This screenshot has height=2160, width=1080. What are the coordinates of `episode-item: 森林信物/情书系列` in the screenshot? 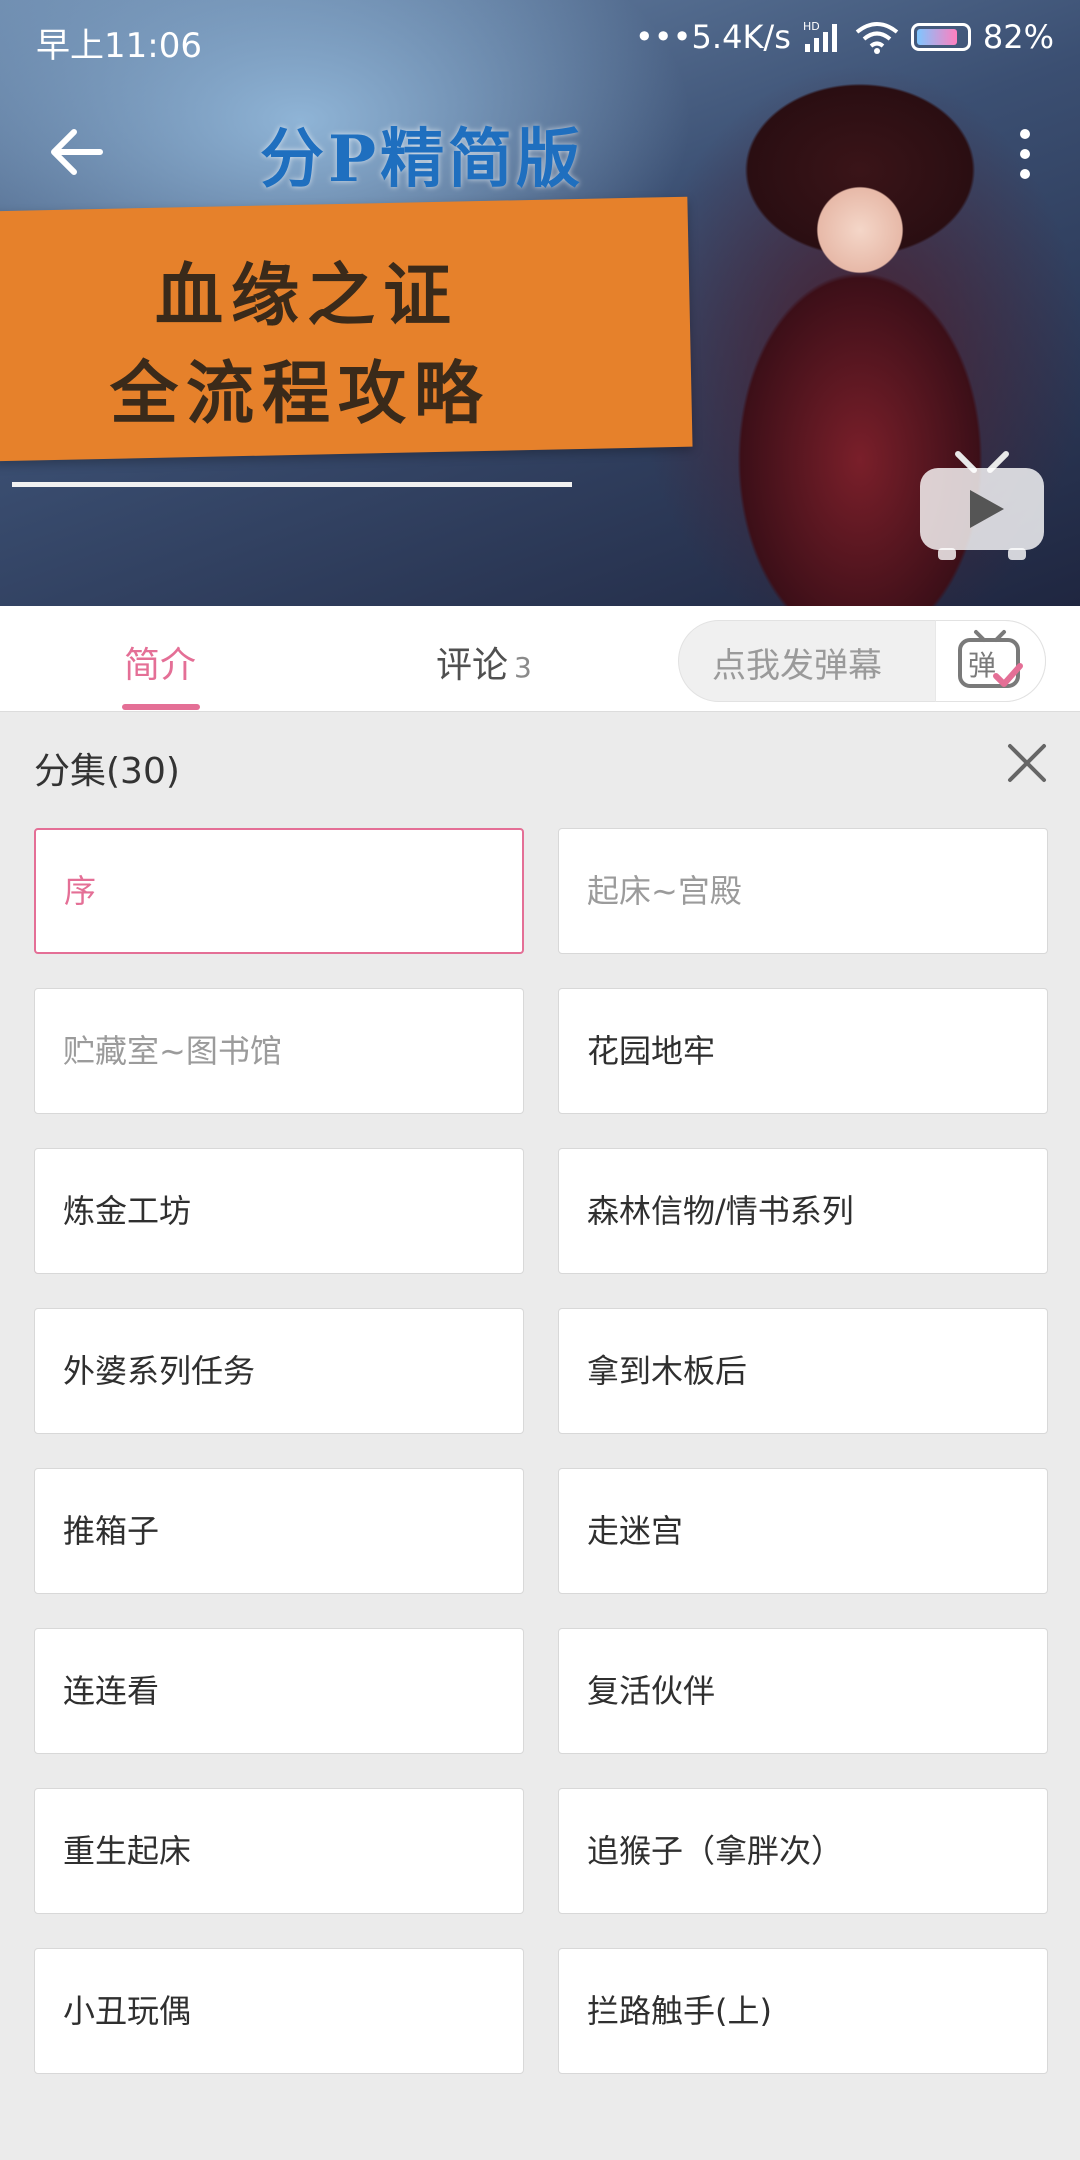 It's located at (803, 1211).